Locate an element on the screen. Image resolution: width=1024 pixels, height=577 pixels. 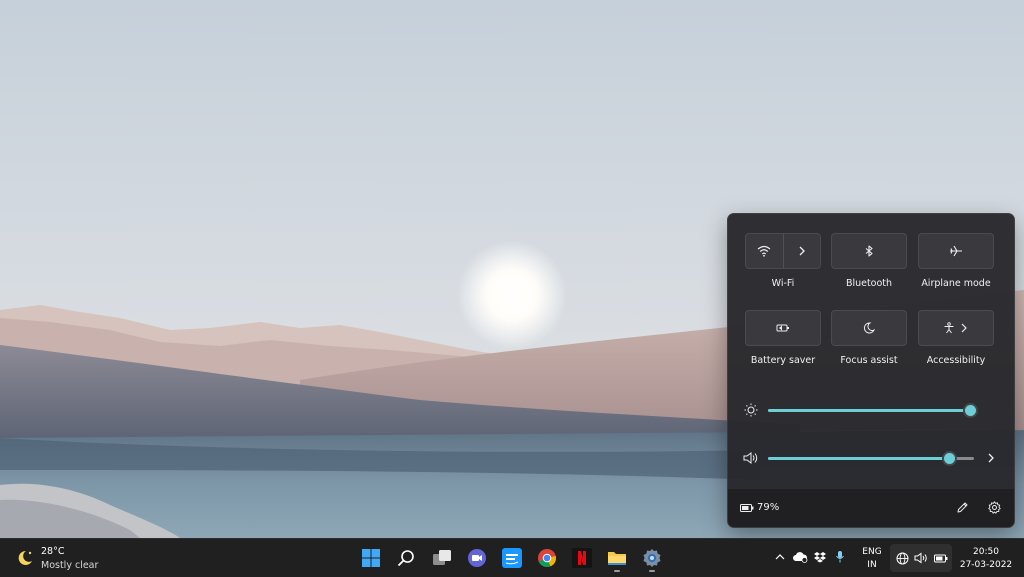
video-camera-icon is located at coordinates (477, 558).